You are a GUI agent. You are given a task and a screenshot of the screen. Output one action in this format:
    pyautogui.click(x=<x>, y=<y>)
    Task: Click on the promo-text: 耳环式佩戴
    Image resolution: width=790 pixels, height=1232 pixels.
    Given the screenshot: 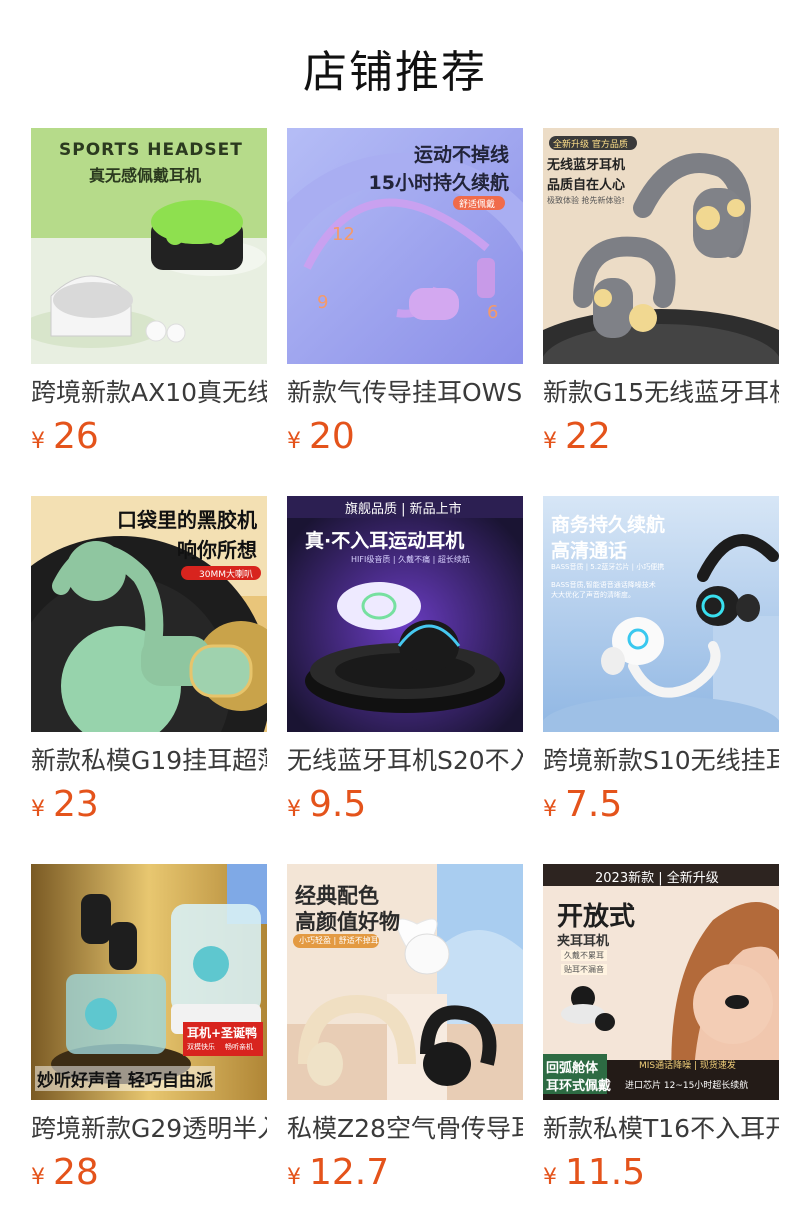 What is the action you would take?
    pyautogui.click(x=579, y=1086)
    